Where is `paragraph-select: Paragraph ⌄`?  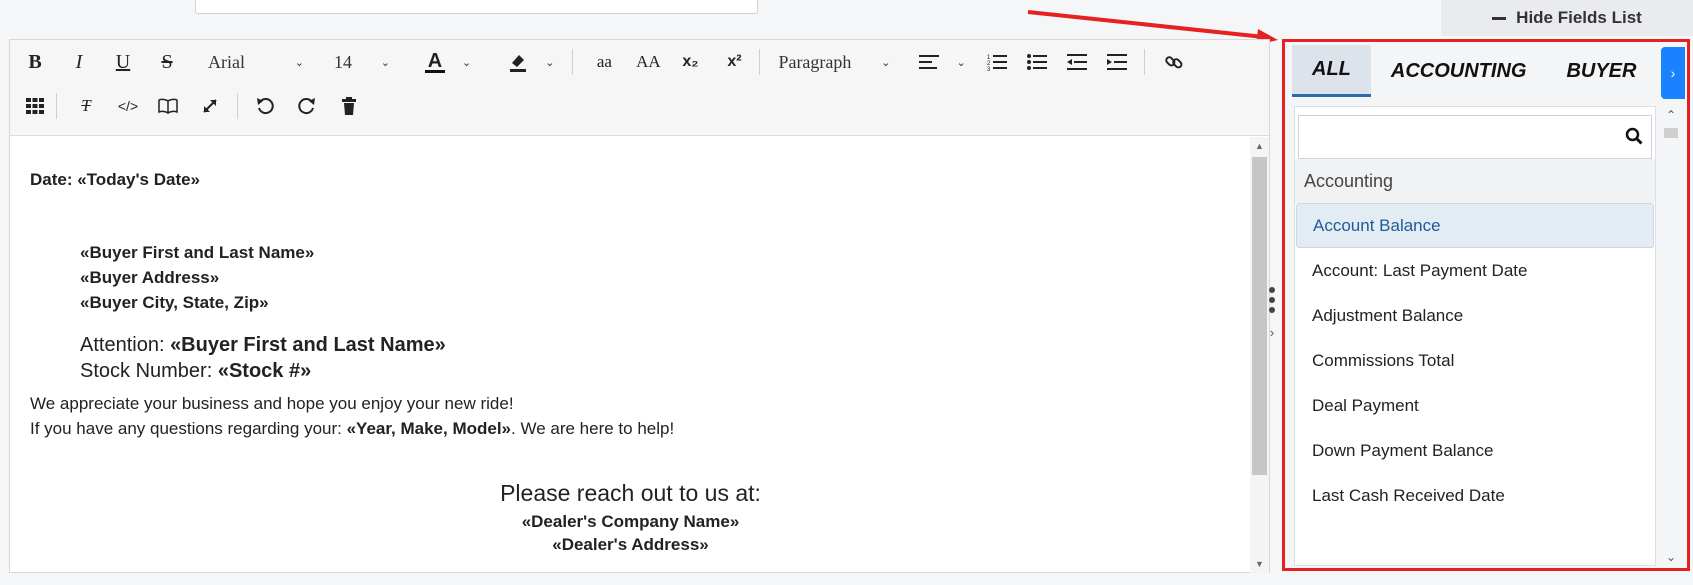 paragraph-select: Paragraph ⌄ is located at coordinates (834, 62).